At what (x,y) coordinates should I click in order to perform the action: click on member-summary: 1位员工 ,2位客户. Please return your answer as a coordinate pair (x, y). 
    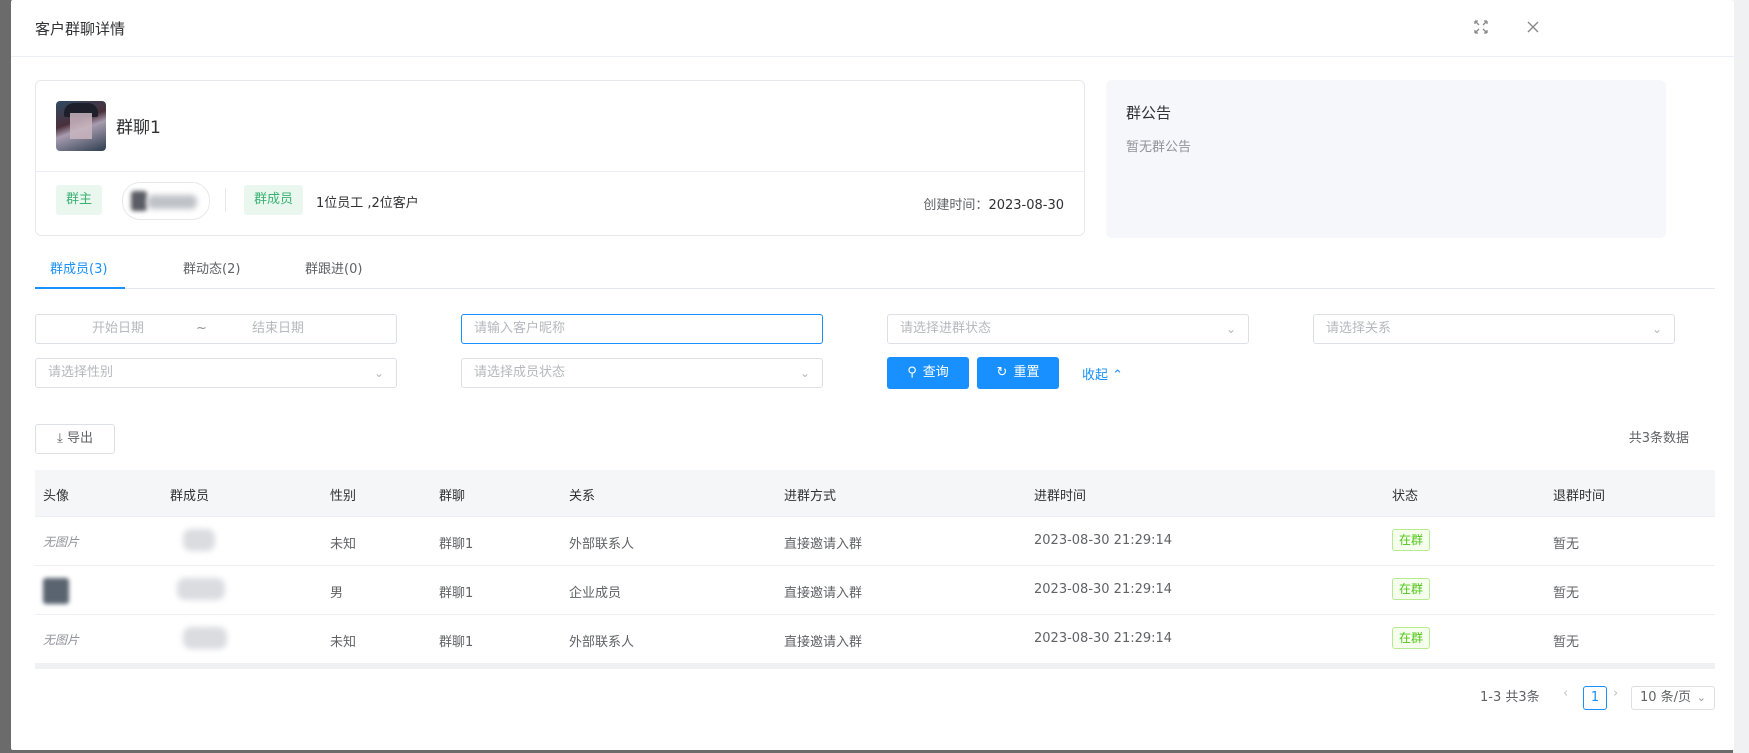
    Looking at the image, I should click on (367, 203).